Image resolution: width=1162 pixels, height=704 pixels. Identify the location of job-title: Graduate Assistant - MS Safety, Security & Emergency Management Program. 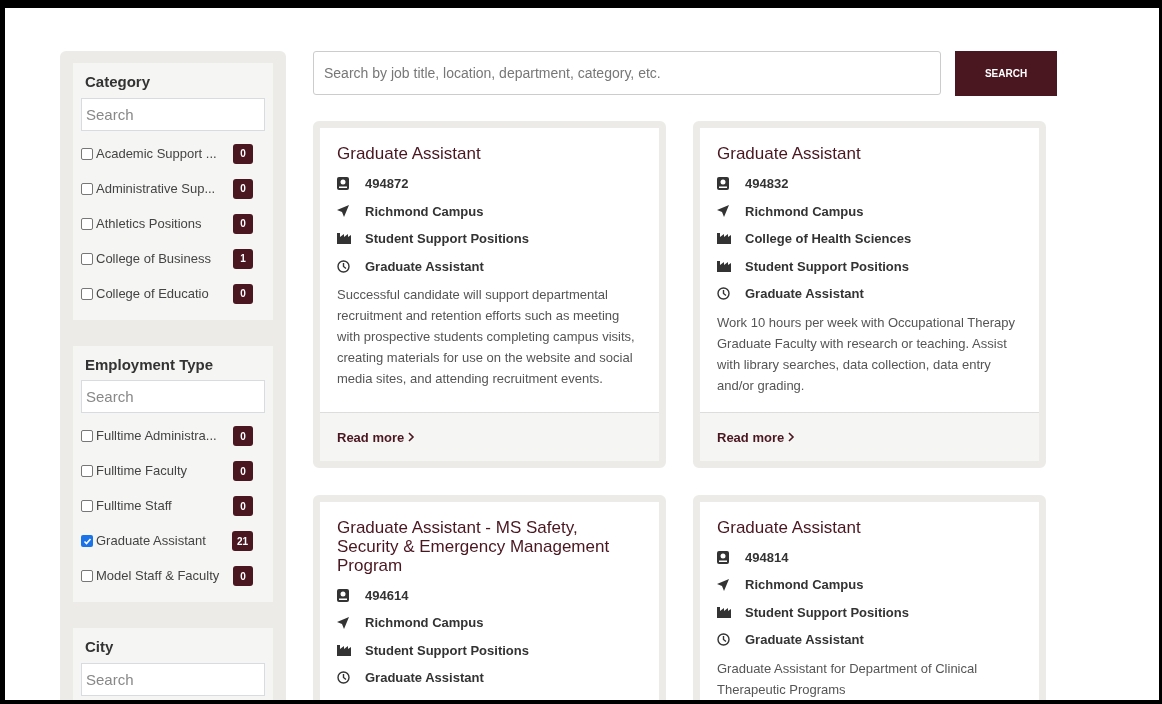
(489, 546).